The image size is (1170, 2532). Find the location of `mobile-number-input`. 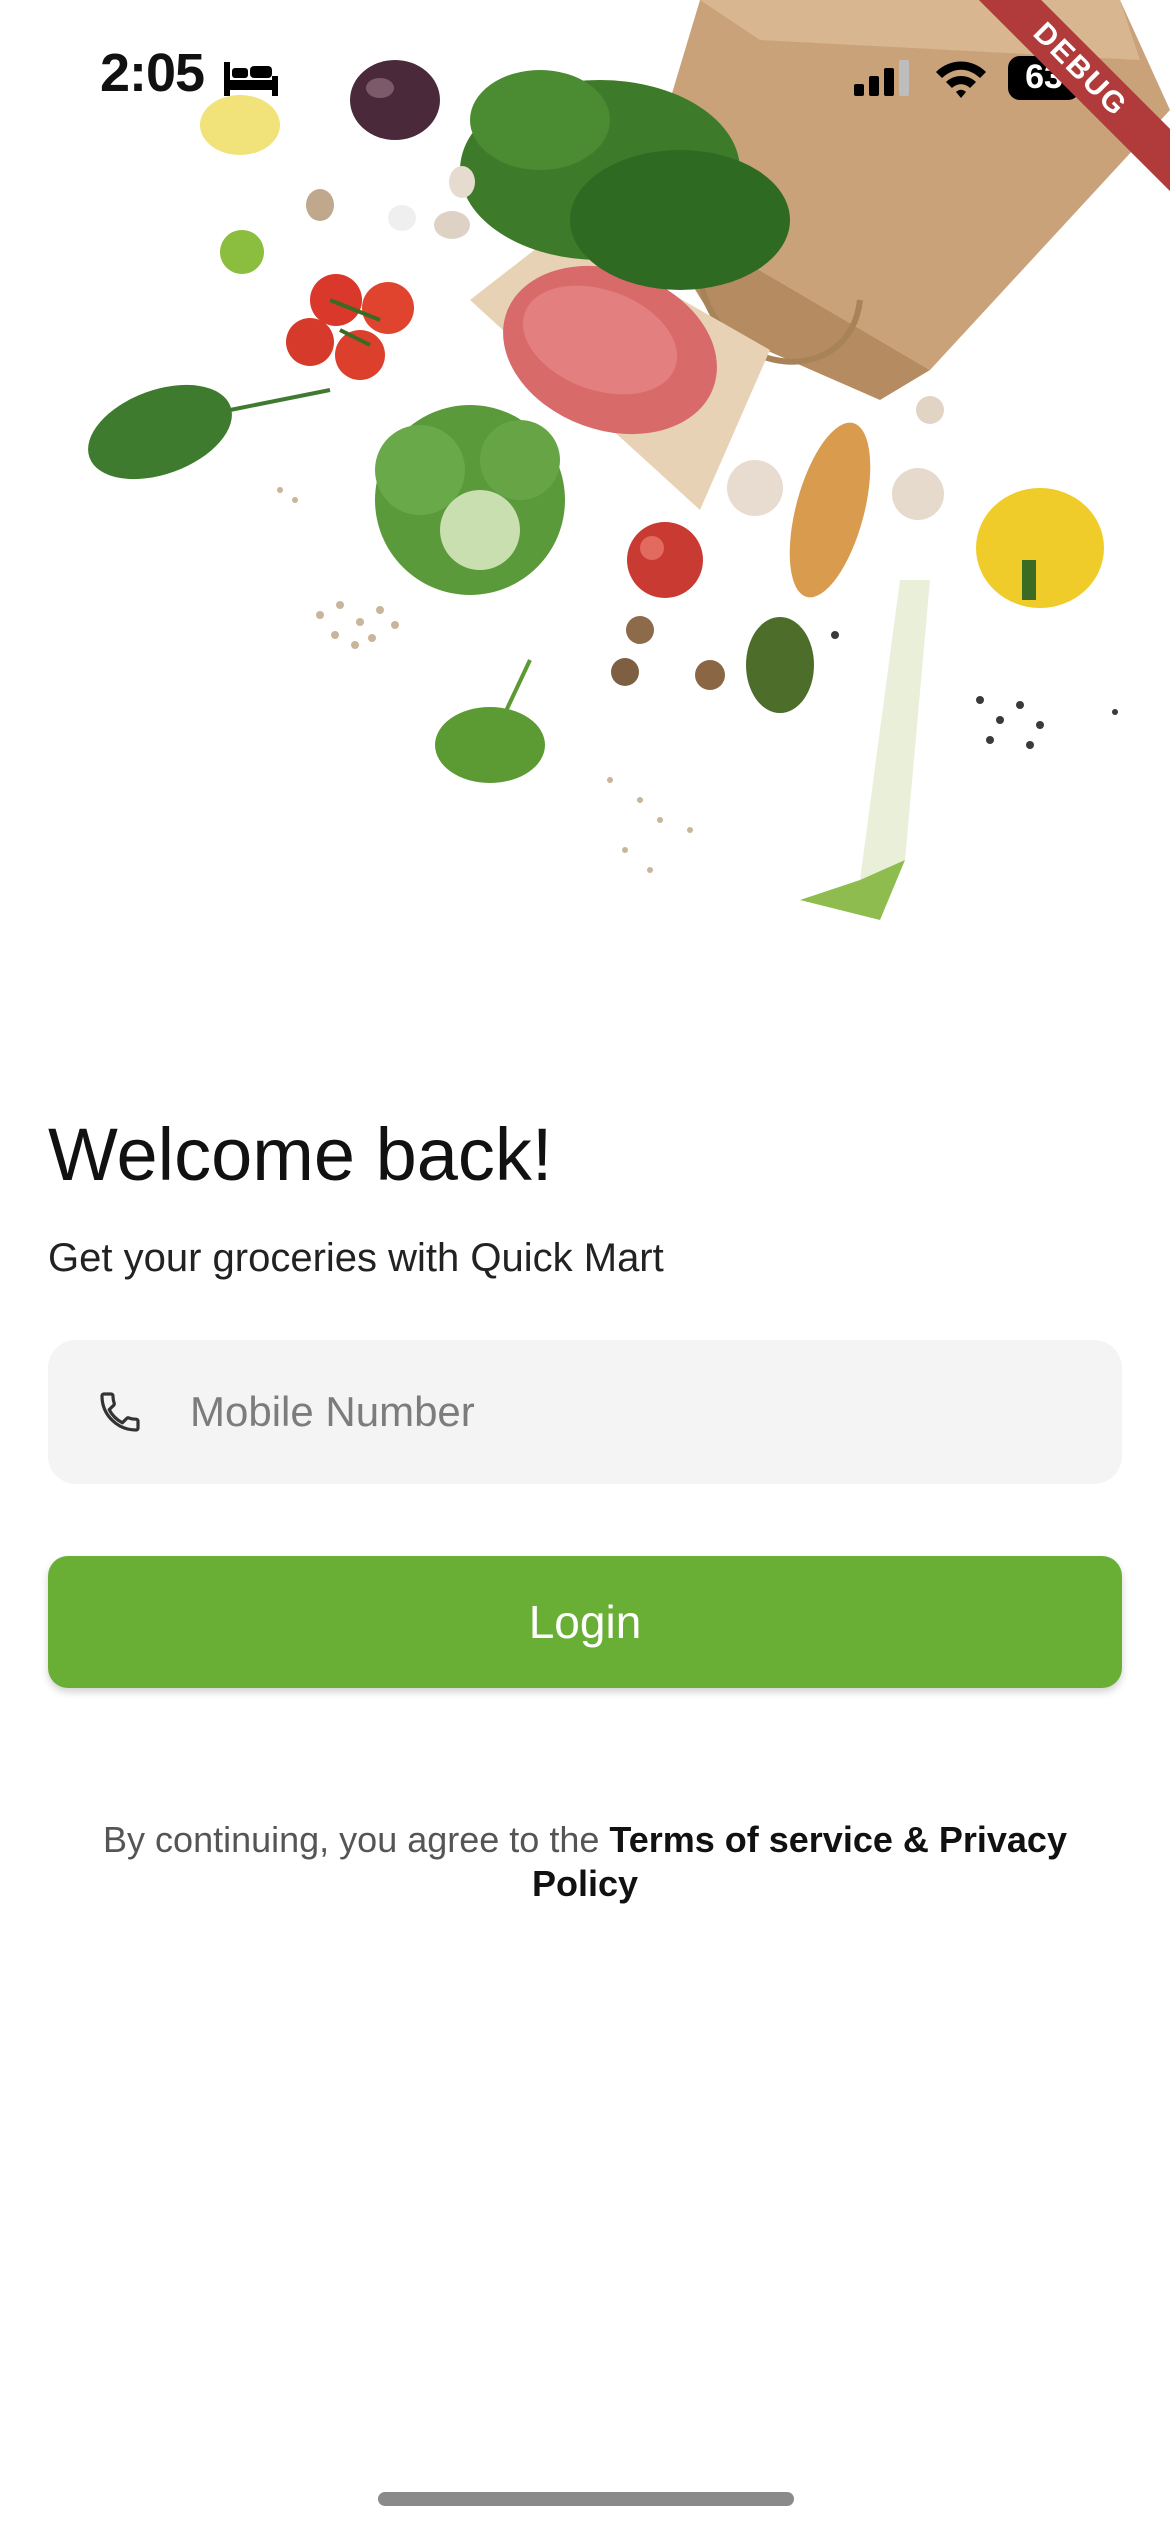

mobile-number-input is located at coordinates (630, 1412).